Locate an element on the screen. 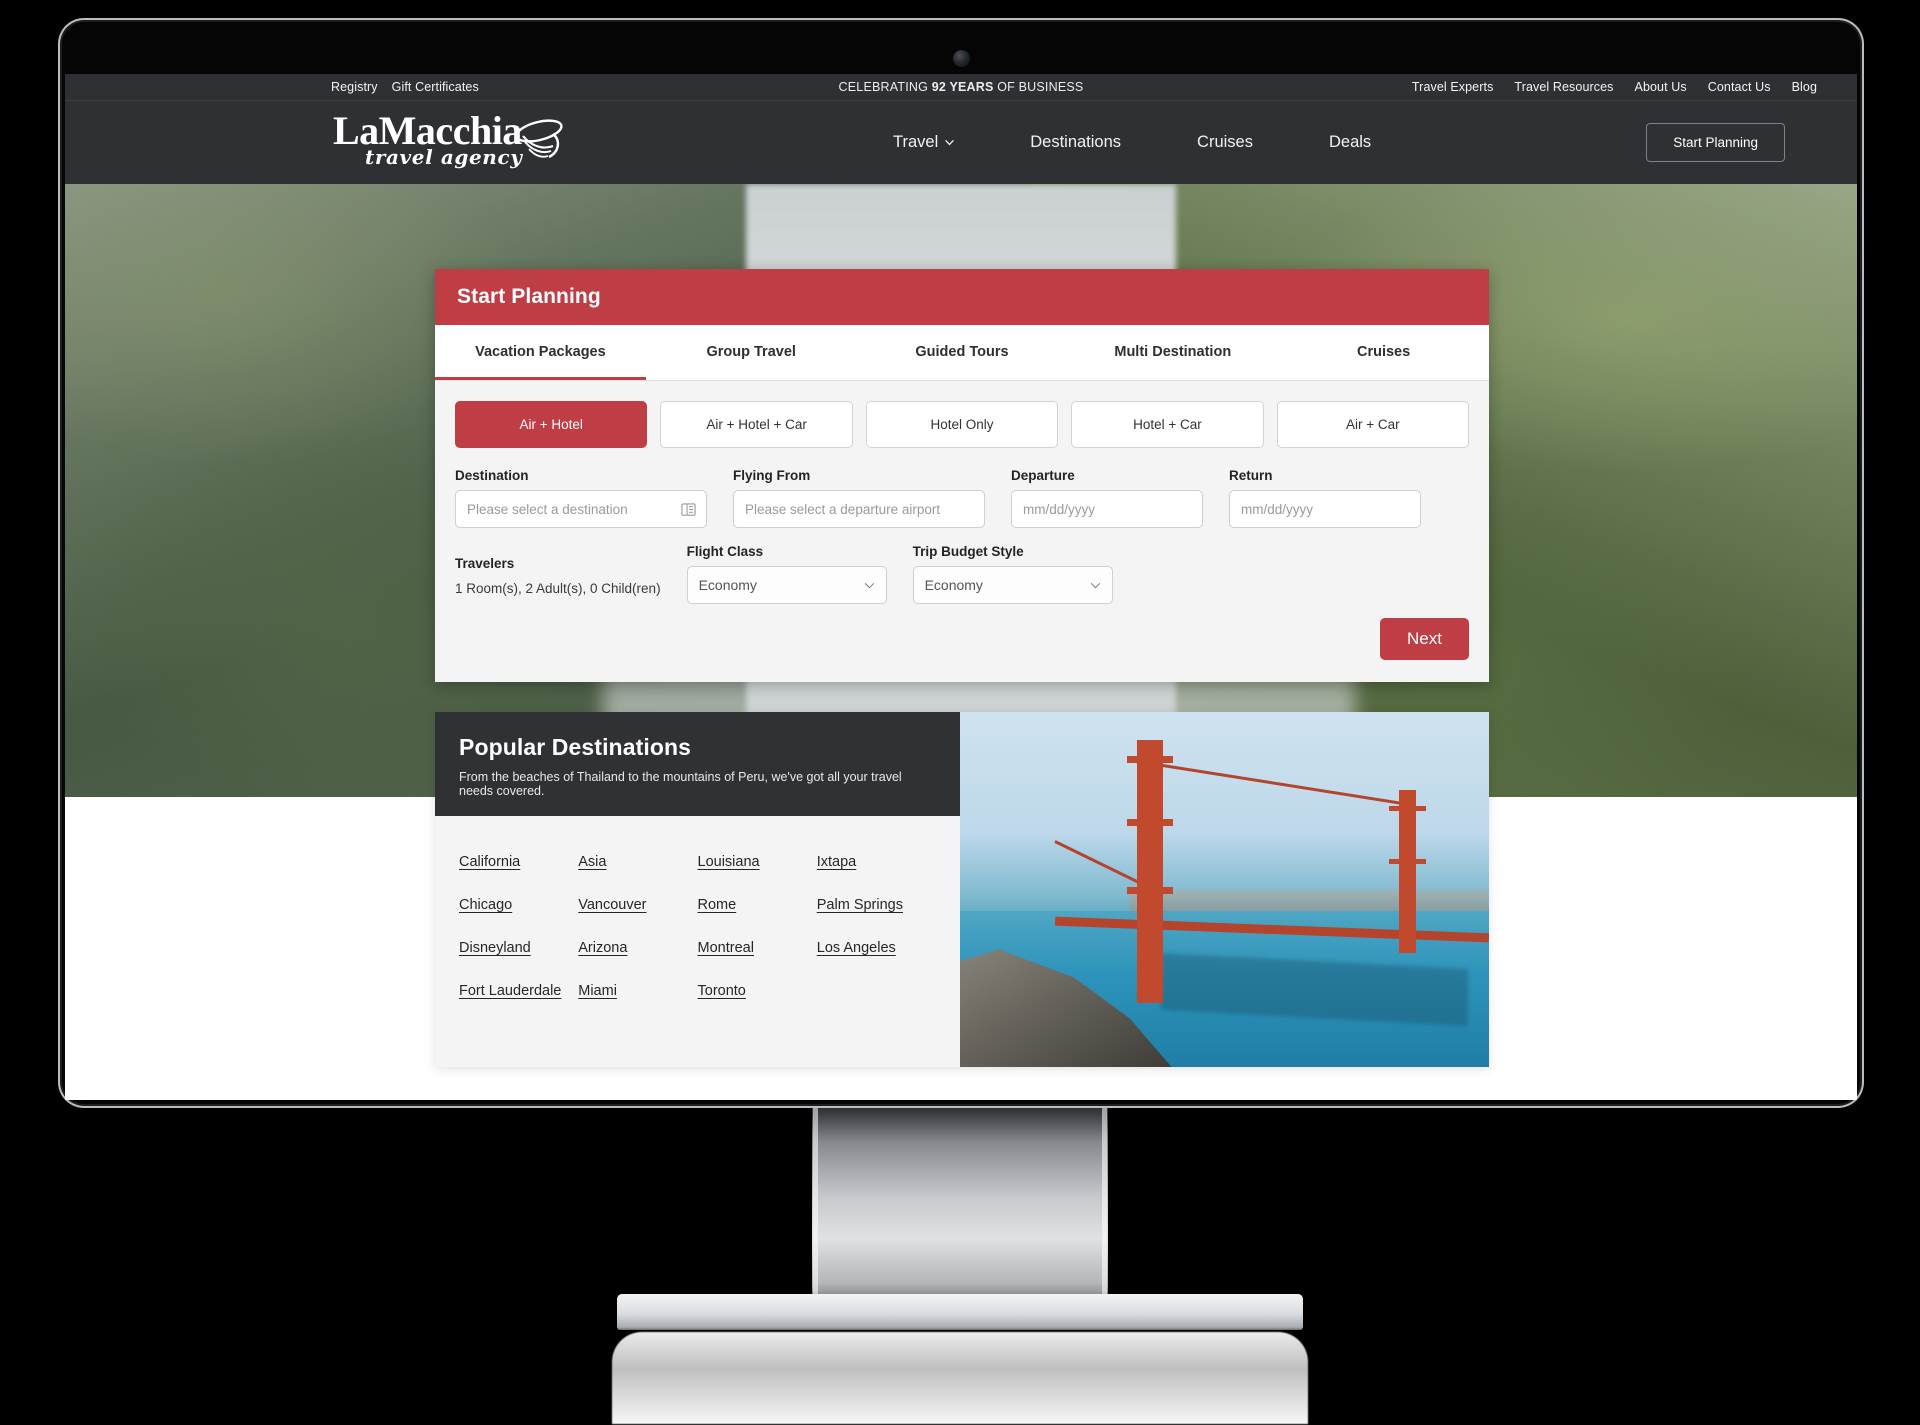 The image size is (1920, 1425). departure-label: Departure is located at coordinates (1043, 475).